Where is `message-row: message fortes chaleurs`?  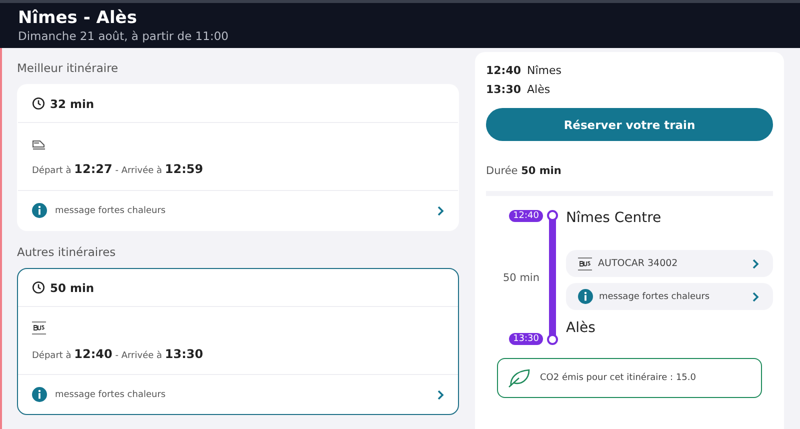
message-row: message fortes chaleurs is located at coordinates (669, 296).